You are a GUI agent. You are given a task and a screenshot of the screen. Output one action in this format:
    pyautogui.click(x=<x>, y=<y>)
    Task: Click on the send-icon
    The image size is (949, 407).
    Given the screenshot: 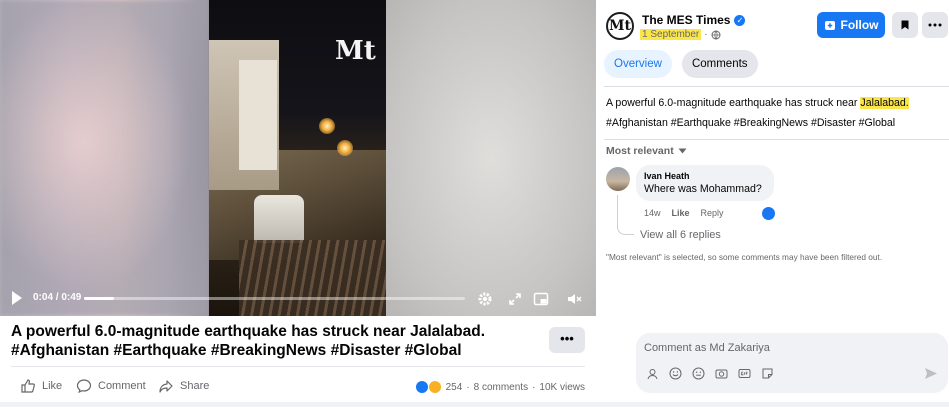 What is the action you would take?
    pyautogui.click(x=931, y=373)
    